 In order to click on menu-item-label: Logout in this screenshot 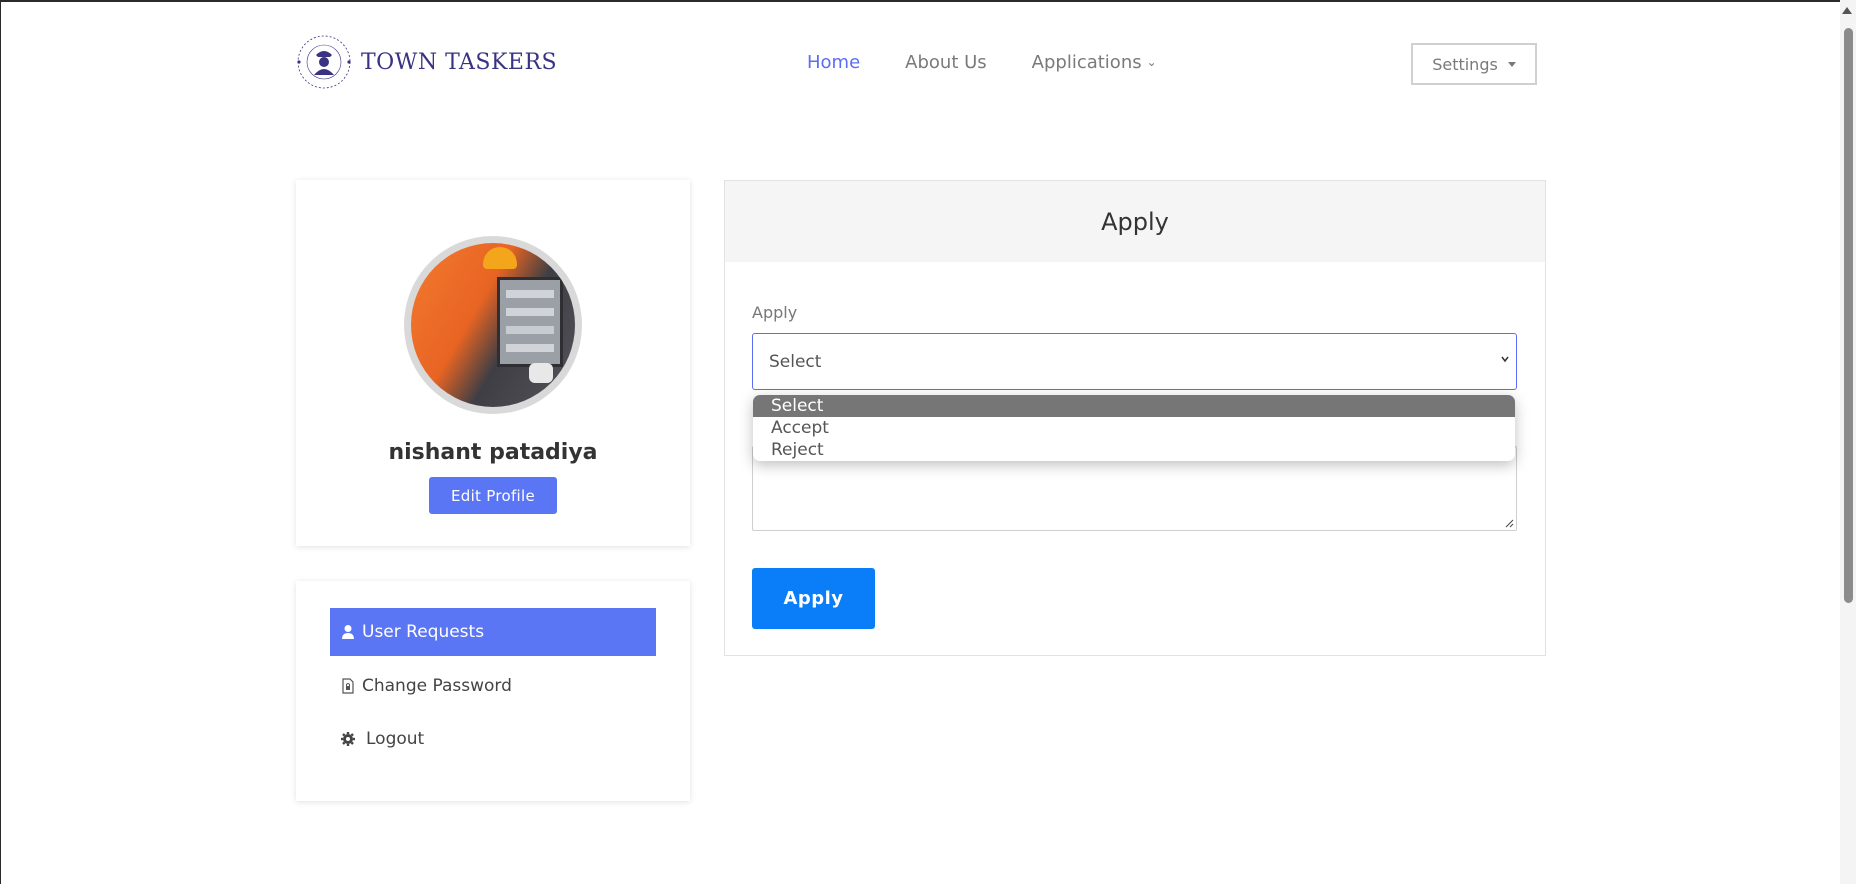, I will do `click(395, 739)`.